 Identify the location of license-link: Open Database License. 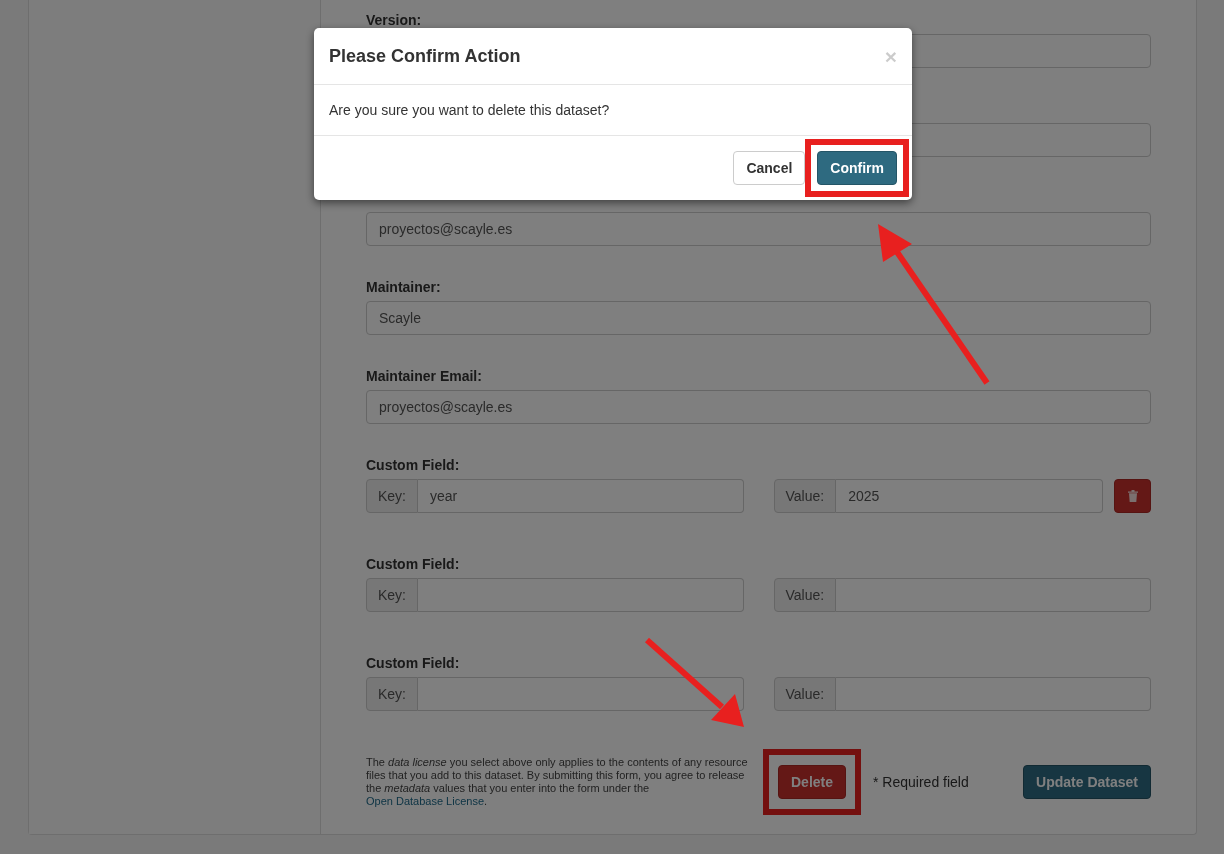
(425, 801).